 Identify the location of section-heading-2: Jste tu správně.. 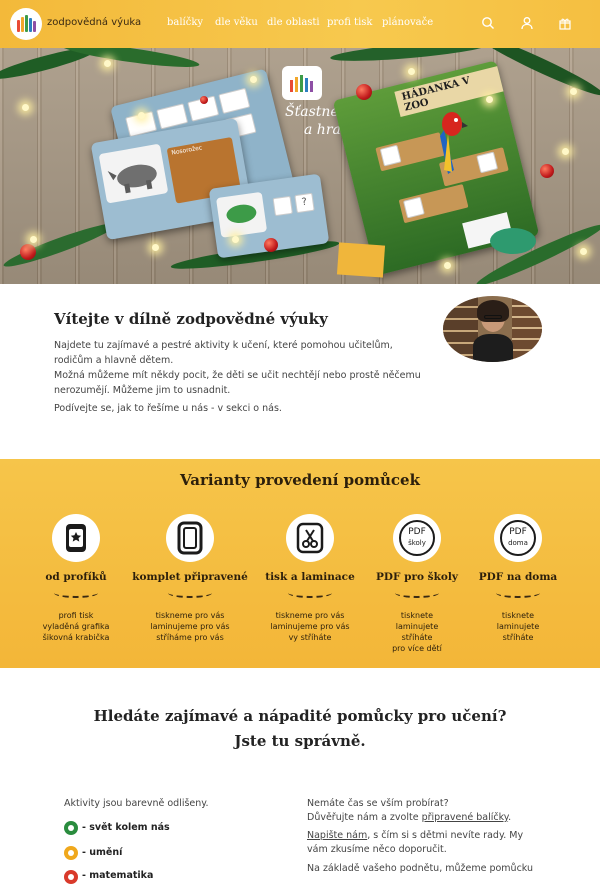
(300, 741).